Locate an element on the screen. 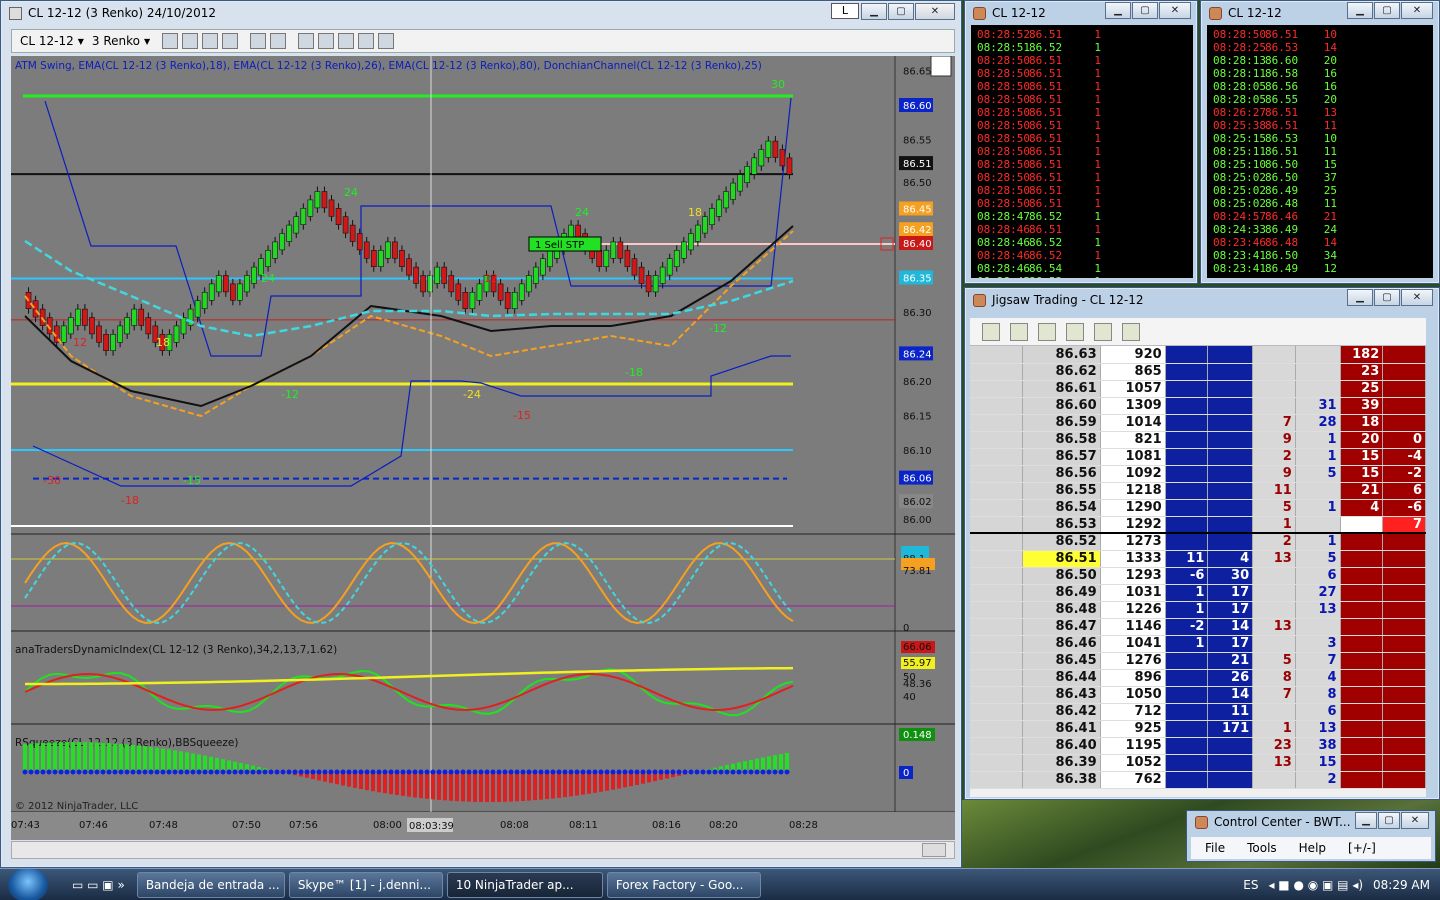 The height and width of the screenshot is (900, 1440). ladder-row: 86.48 1226 1 17 13 is located at coordinates (1198, 610).